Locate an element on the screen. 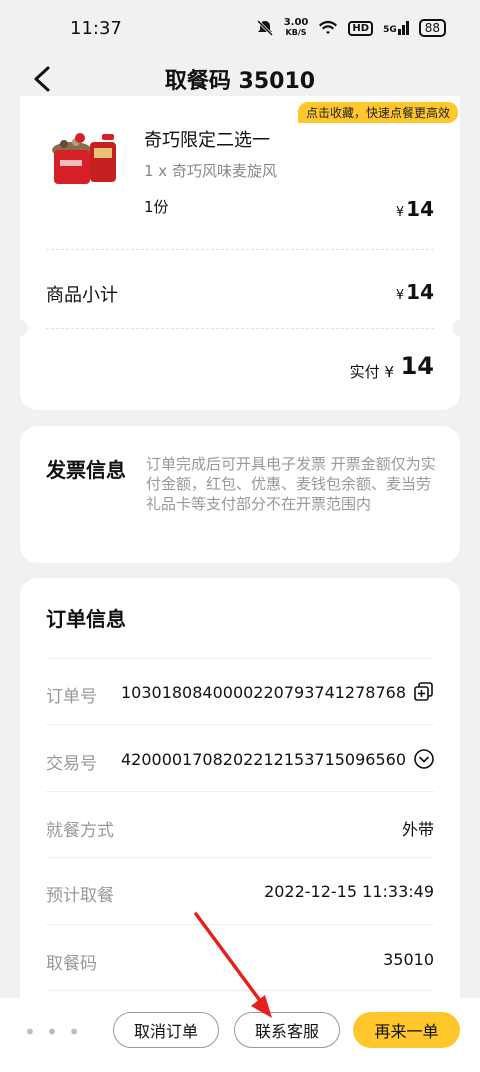  paid-label: 实付 ¥ is located at coordinates (371, 372).